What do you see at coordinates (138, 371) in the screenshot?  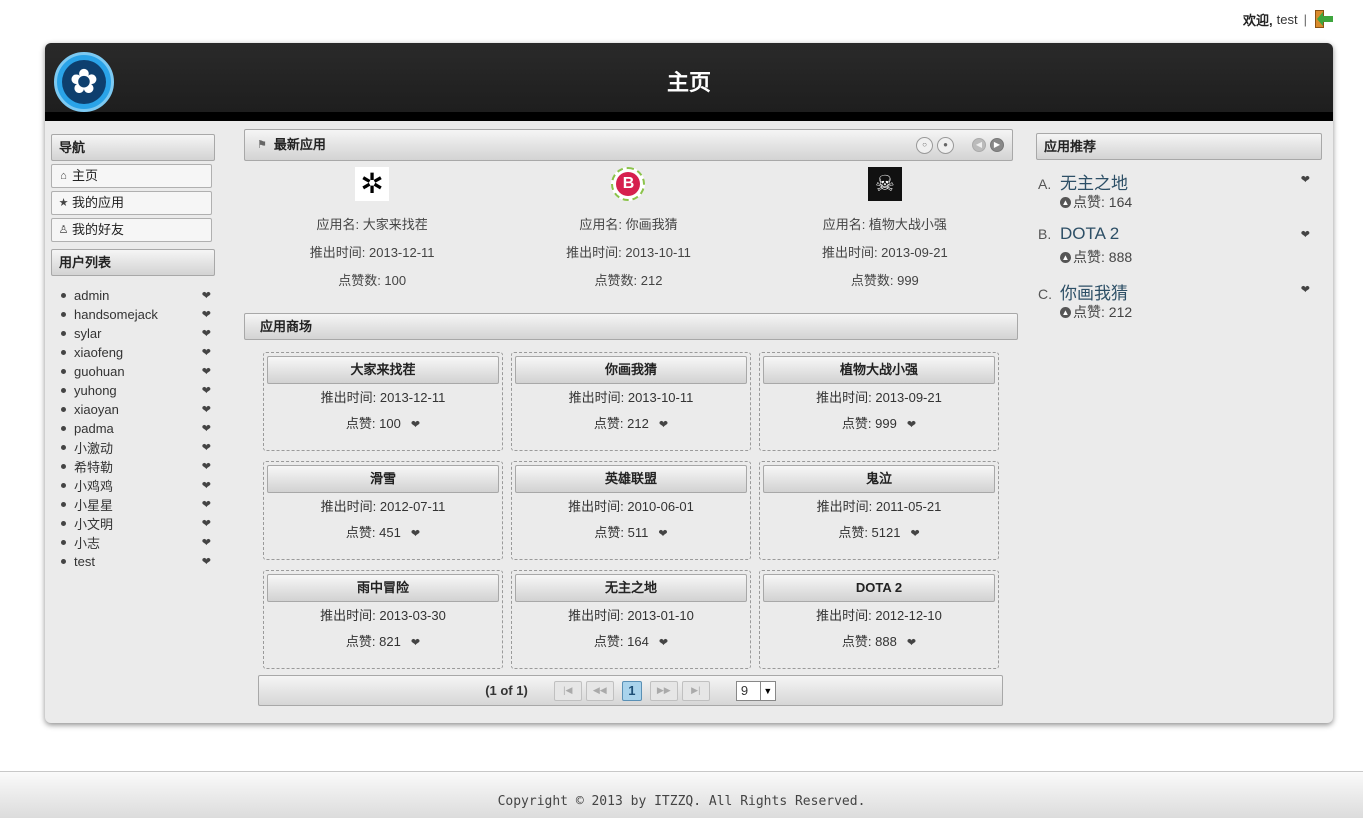 I see `user-list-item: guohuan ❤` at bounding box center [138, 371].